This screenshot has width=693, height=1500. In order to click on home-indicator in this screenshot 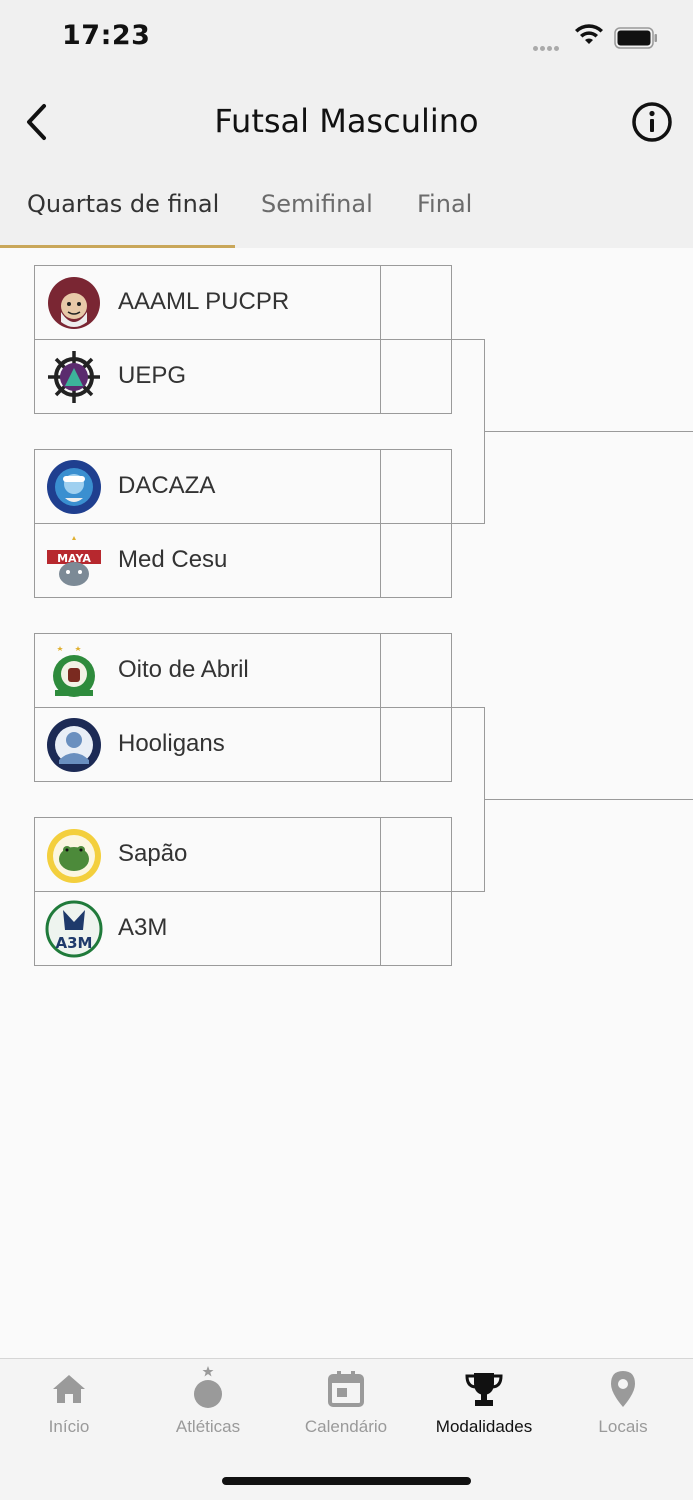, I will do `click(346, 1481)`.